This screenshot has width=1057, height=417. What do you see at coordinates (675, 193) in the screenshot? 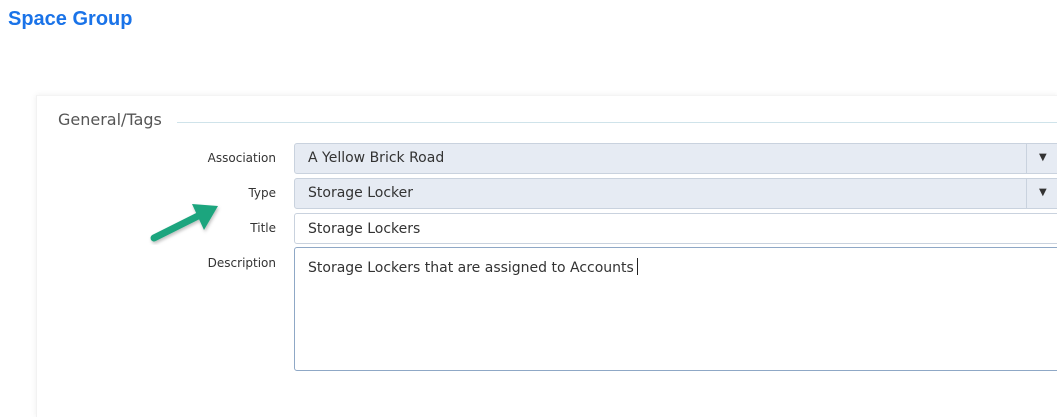
I see `type-select: Storage Locker ▼` at bounding box center [675, 193].